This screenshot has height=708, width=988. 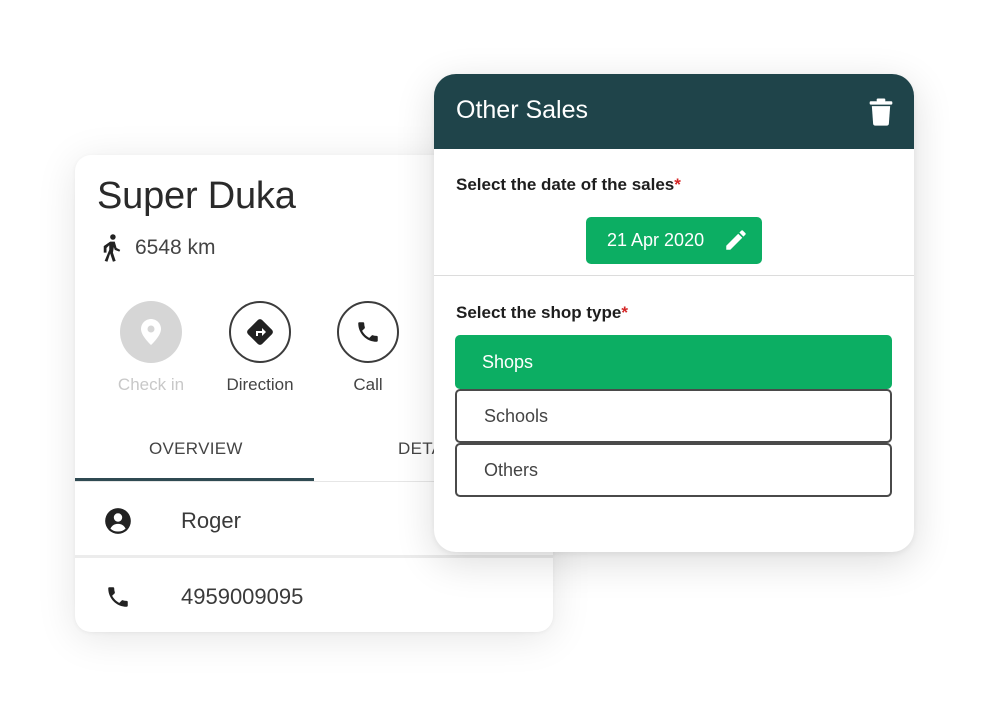 What do you see at coordinates (673, 470) in the screenshot?
I see `option-others: Others` at bounding box center [673, 470].